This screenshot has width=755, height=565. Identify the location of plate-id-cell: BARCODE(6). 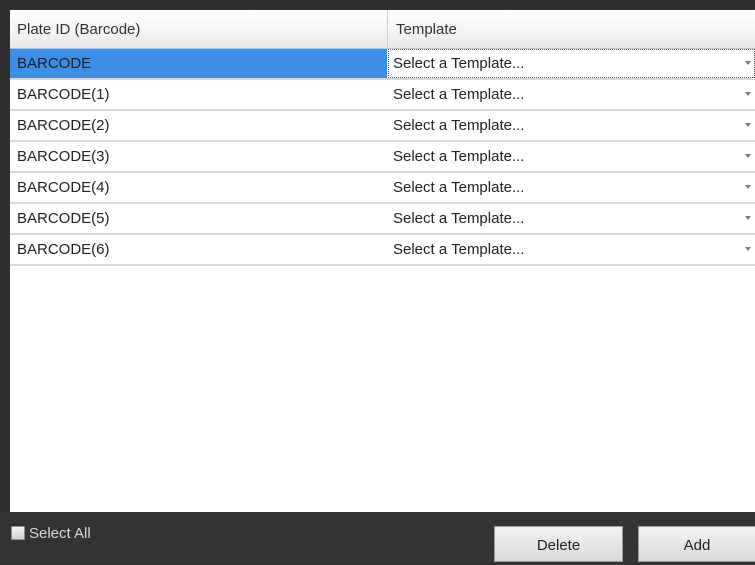
(198, 249).